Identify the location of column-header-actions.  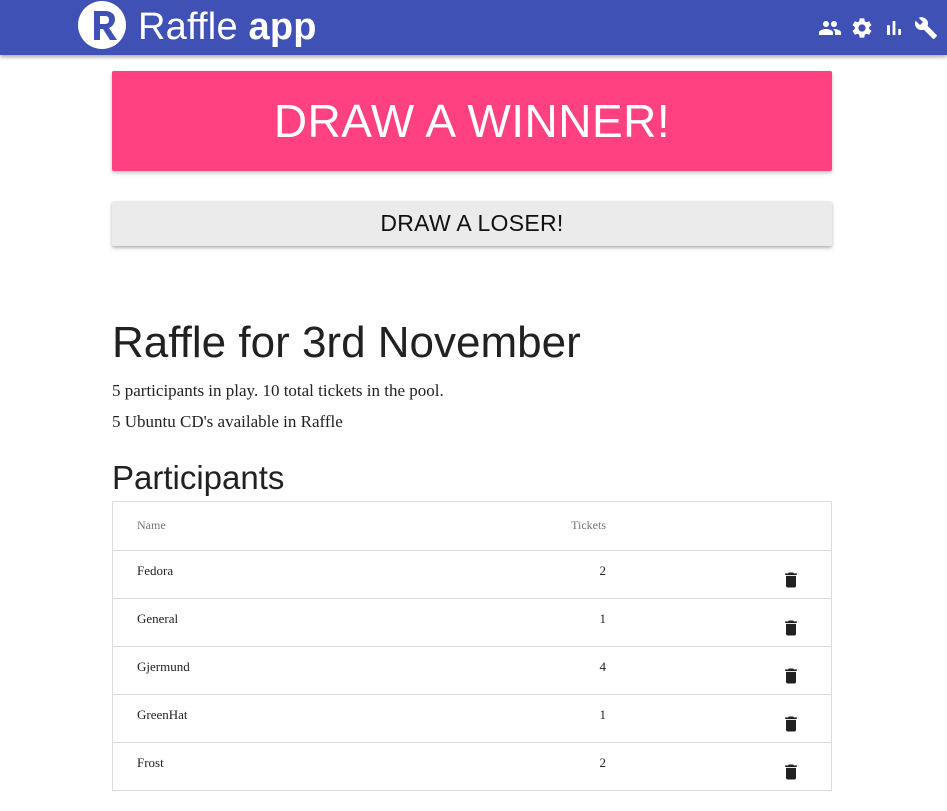
(719, 526).